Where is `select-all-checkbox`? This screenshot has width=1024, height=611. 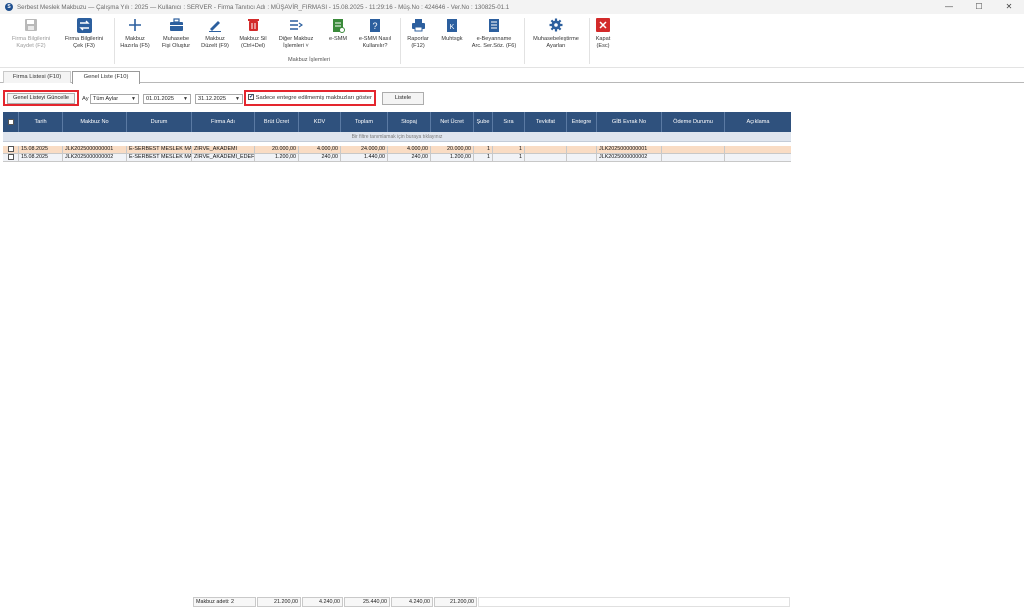 select-all-checkbox is located at coordinates (10, 121).